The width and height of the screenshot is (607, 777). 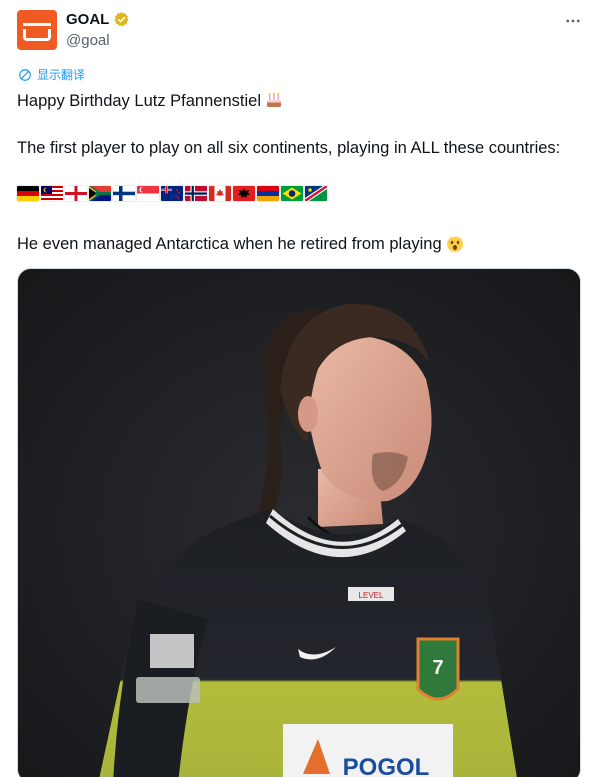 I want to click on display-name: GOAL, so click(x=87, y=19).